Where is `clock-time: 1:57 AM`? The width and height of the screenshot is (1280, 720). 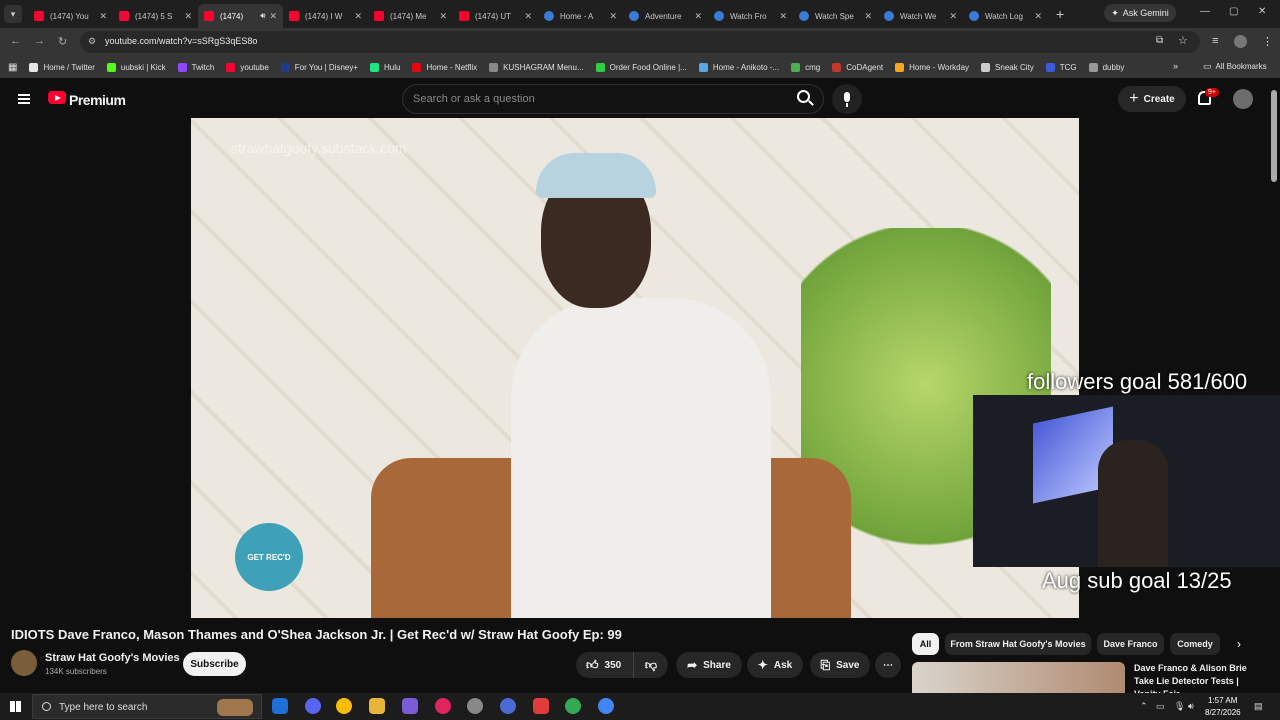
clock-time: 1:57 AM is located at coordinates (1222, 700).